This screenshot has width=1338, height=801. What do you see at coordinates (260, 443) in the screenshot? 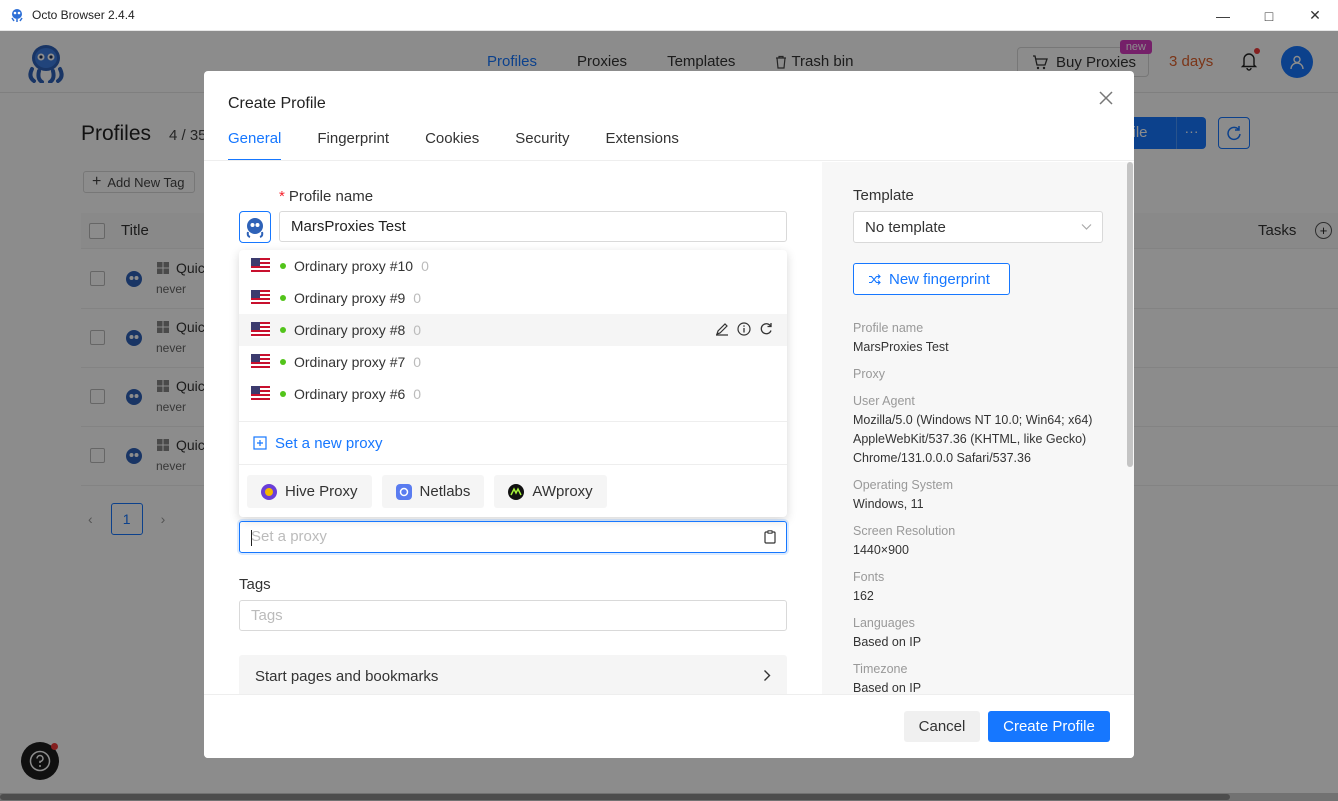
I see `plus-square-icon` at bounding box center [260, 443].